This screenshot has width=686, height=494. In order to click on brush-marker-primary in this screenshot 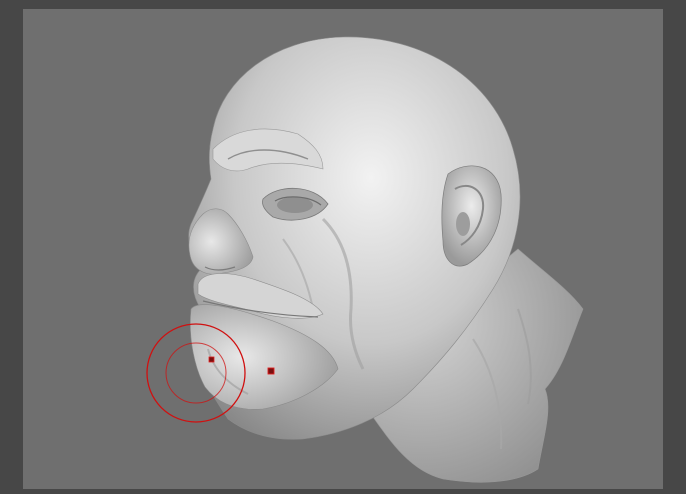, I will do `click(211, 359)`.